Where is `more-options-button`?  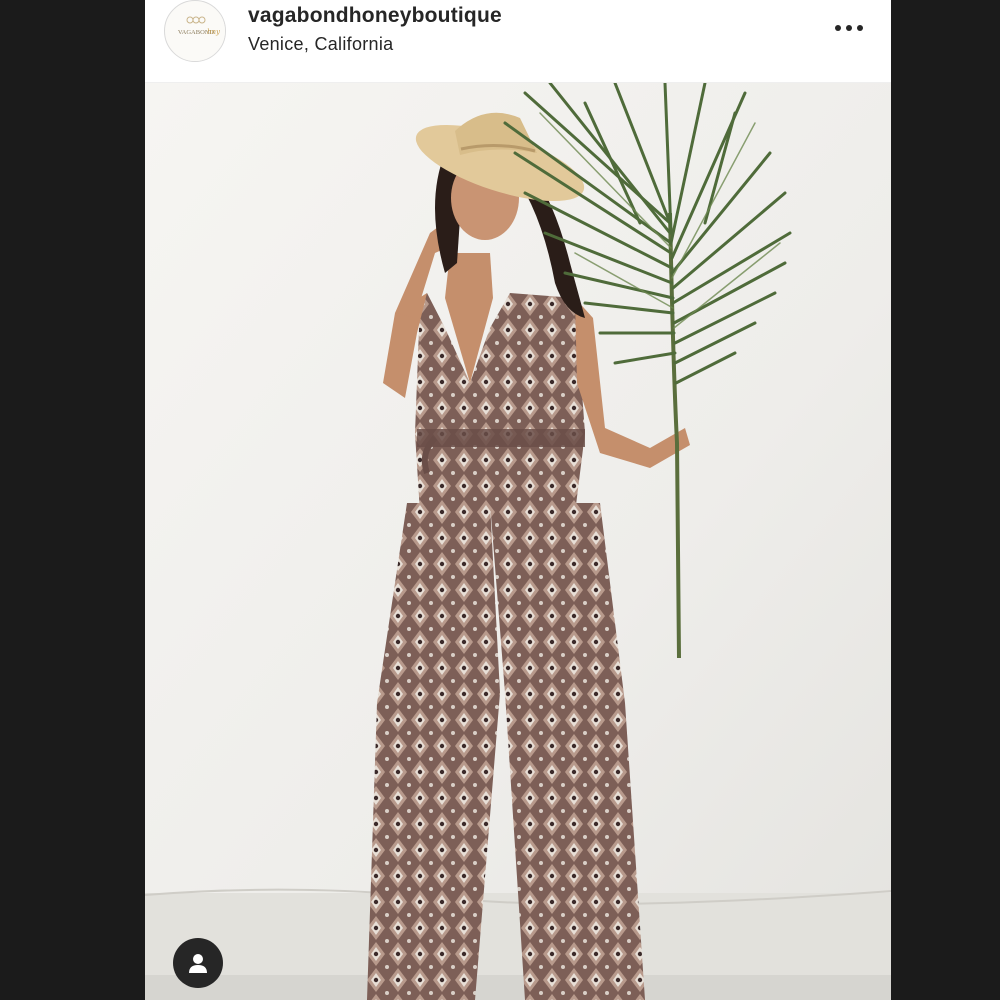
more-options-button is located at coordinates (849, 28).